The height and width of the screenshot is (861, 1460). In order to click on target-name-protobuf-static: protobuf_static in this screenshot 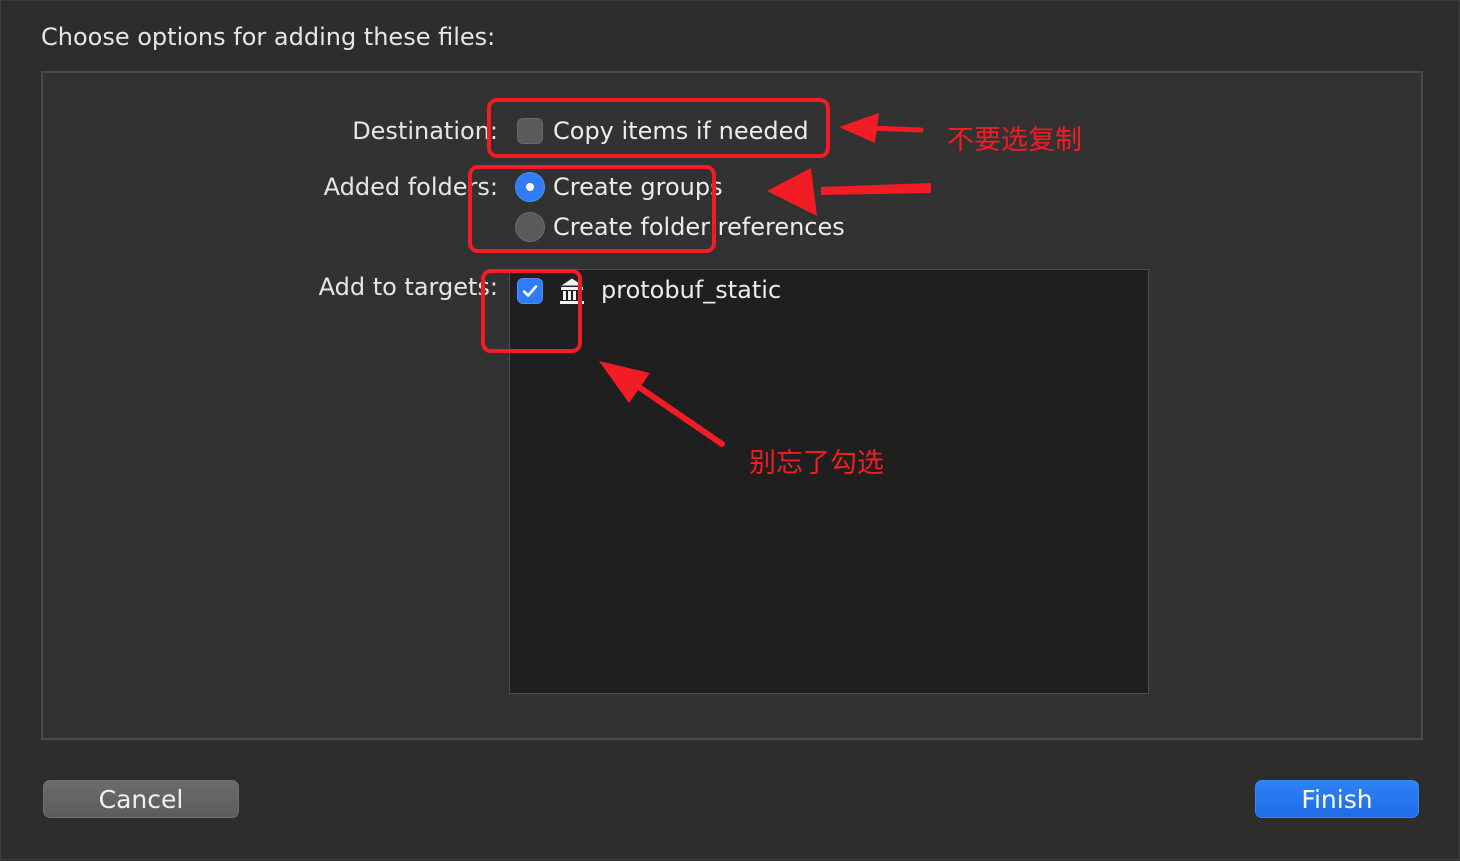, I will do `click(691, 290)`.